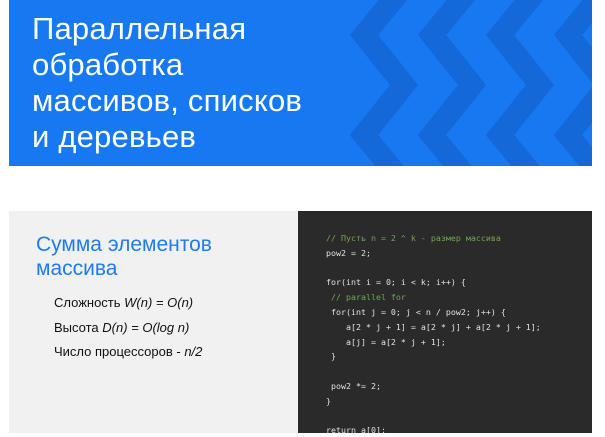  I want to click on code-line: for(int i = 0; i < k; i++) {, so click(396, 282).